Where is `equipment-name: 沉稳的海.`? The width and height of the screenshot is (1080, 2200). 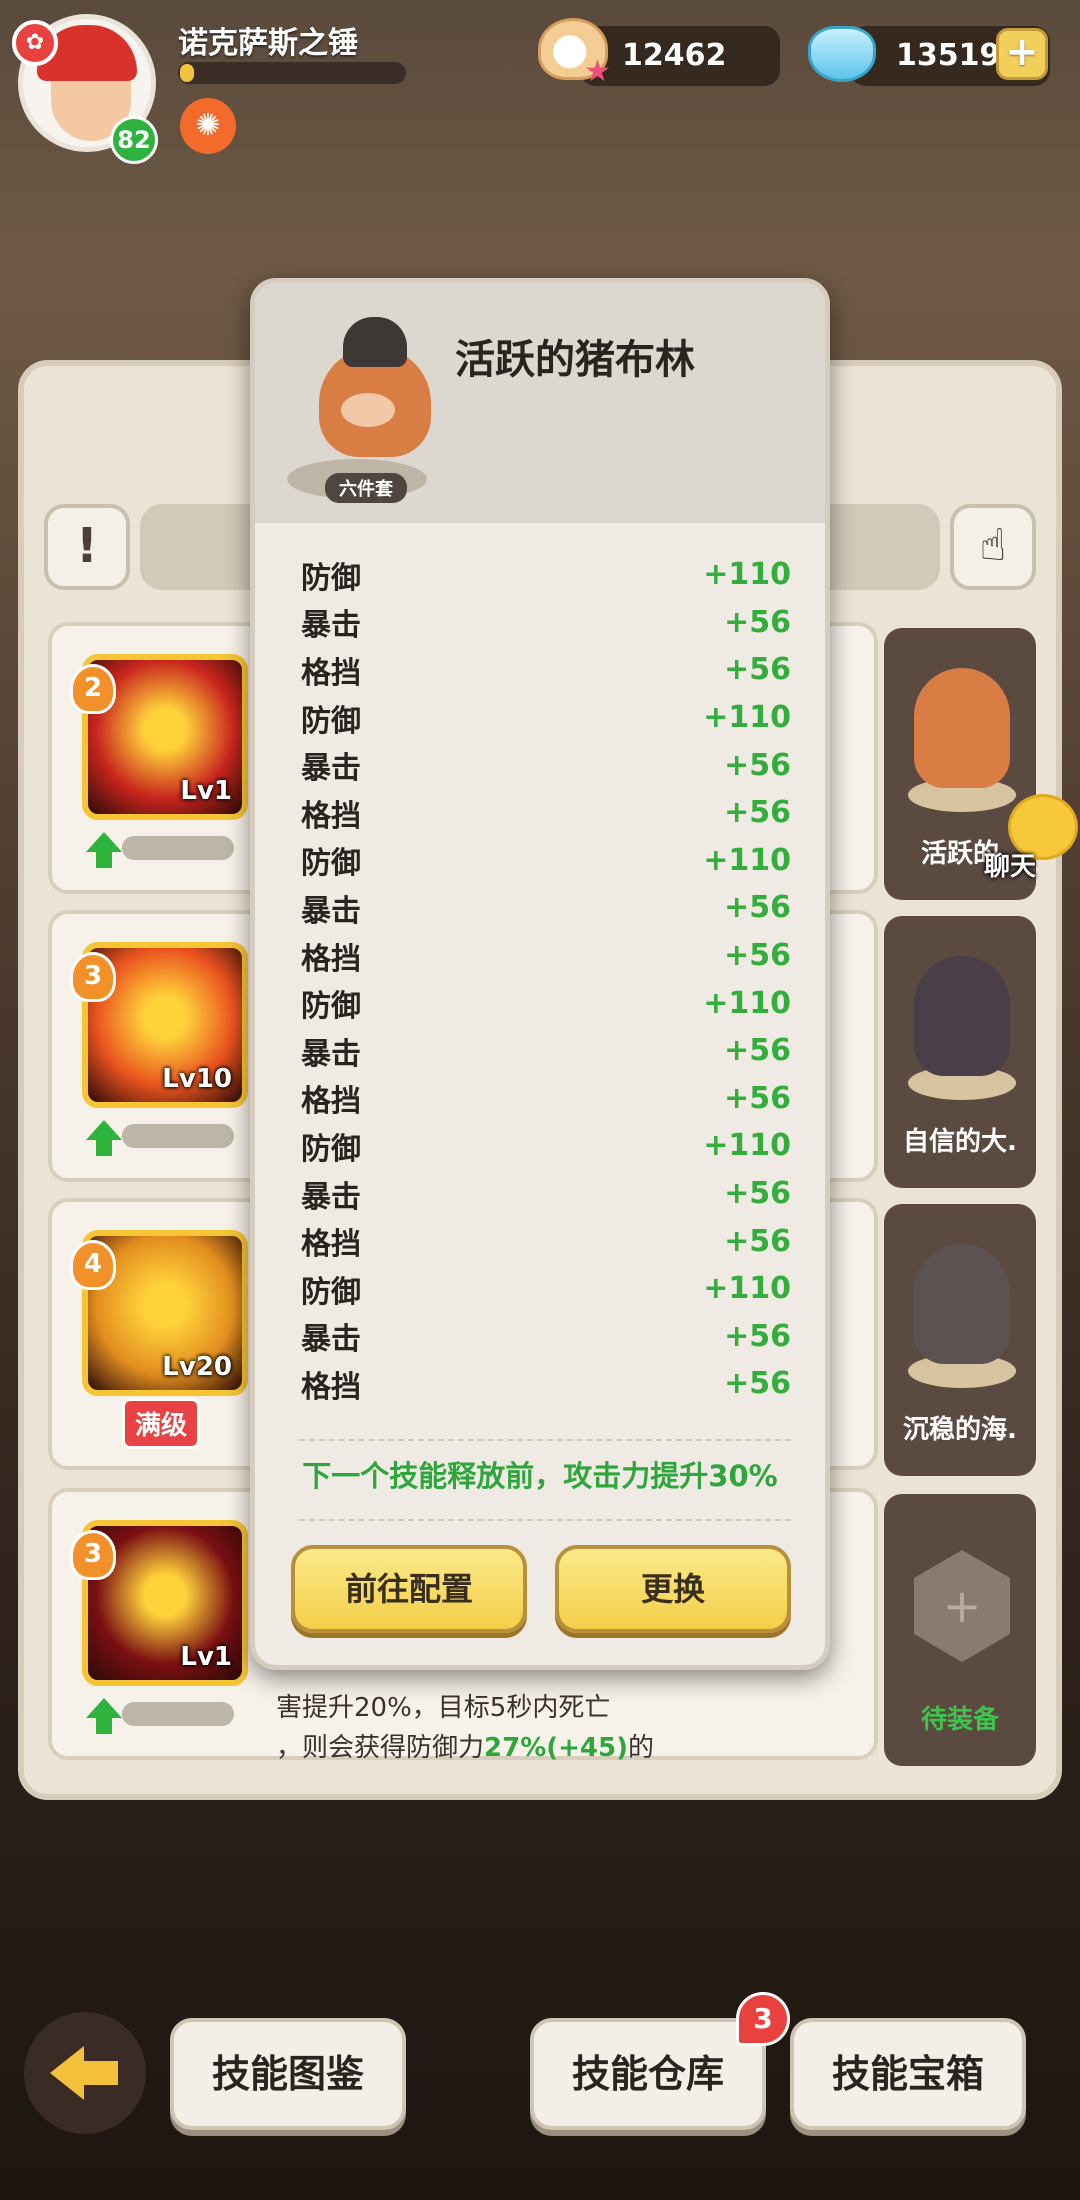 equipment-name: 沉稳的海. is located at coordinates (960, 1430).